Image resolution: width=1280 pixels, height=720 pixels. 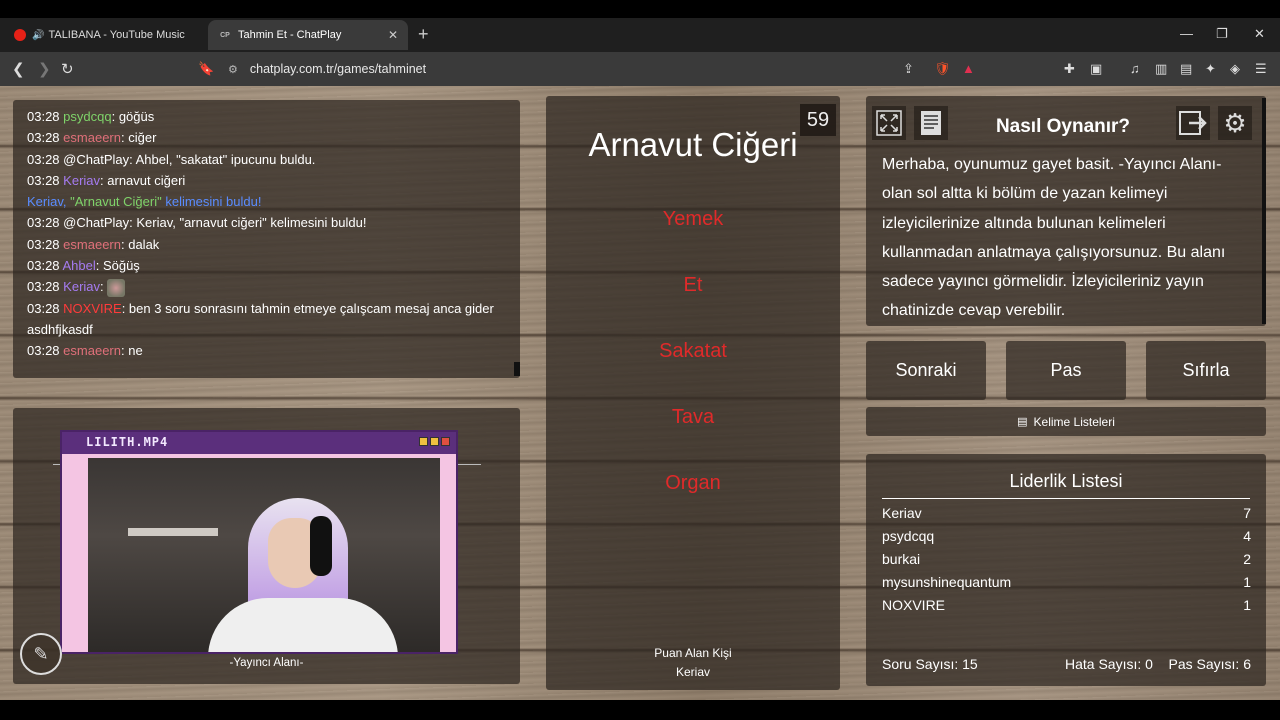 I want to click on url-text: chatplay.com.tr/games/tahminet, so click(x=338, y=69).